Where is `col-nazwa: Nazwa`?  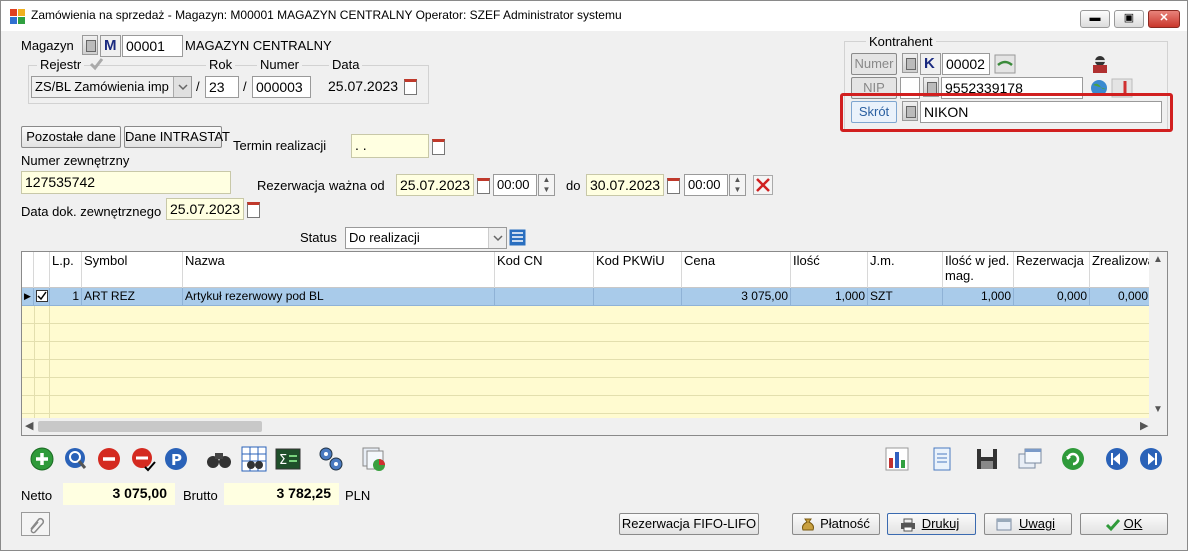
col-nazwa: Nazwa is located at coordinates (339, 270).